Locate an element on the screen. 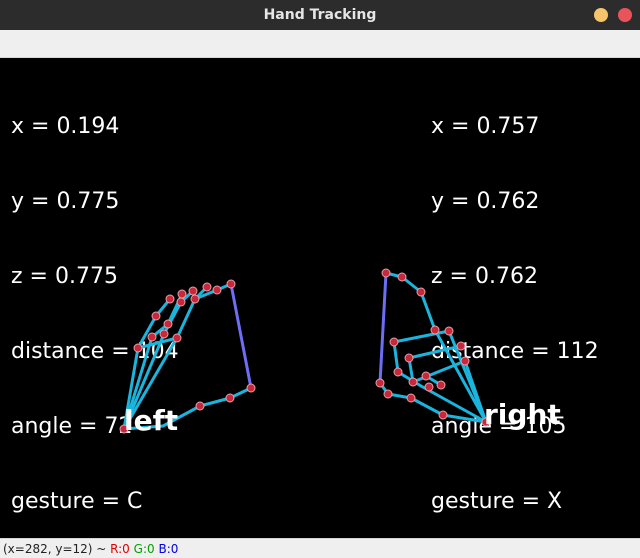 Image resolution: width=640 pixels, height=558 pixels. right-bone-highlight is located at coordinates (383, 328).